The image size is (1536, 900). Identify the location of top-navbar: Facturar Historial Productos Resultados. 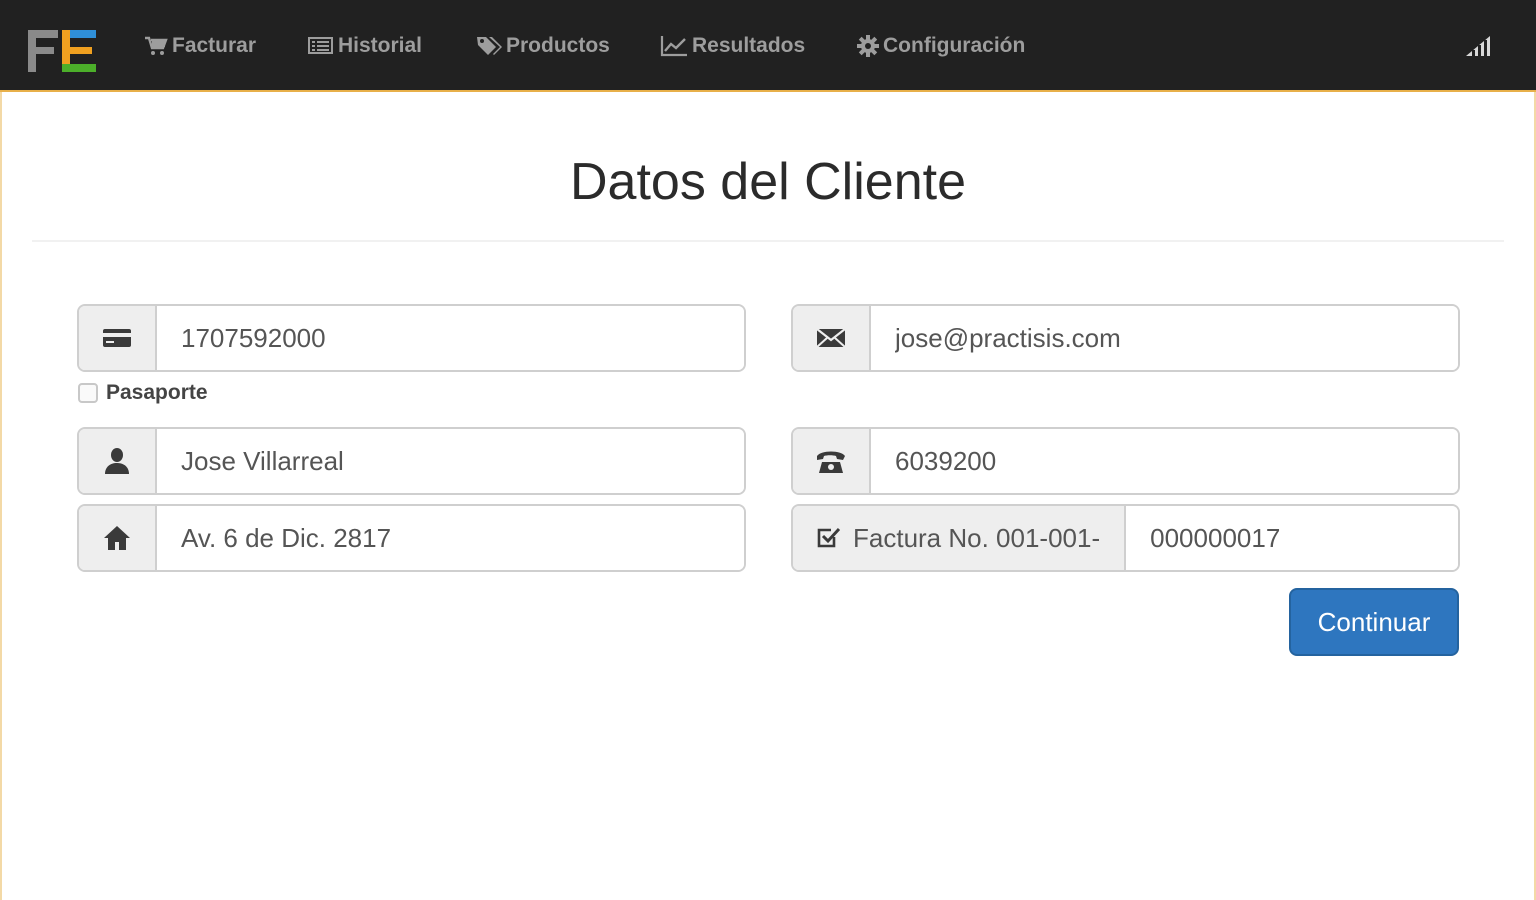
(768, 46).